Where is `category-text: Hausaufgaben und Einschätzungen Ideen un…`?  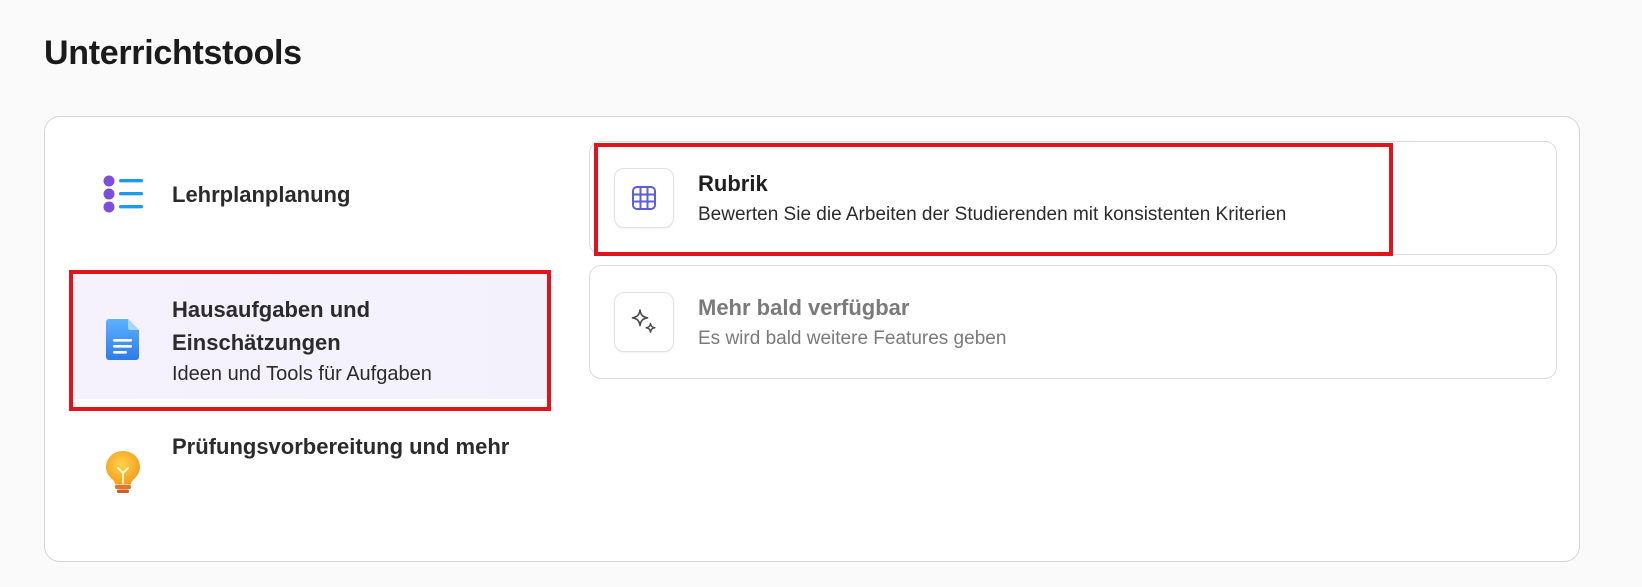 category-text: Hausaufgaben und Einschätzungen Ideen un… is located at coordinates (350, 341).